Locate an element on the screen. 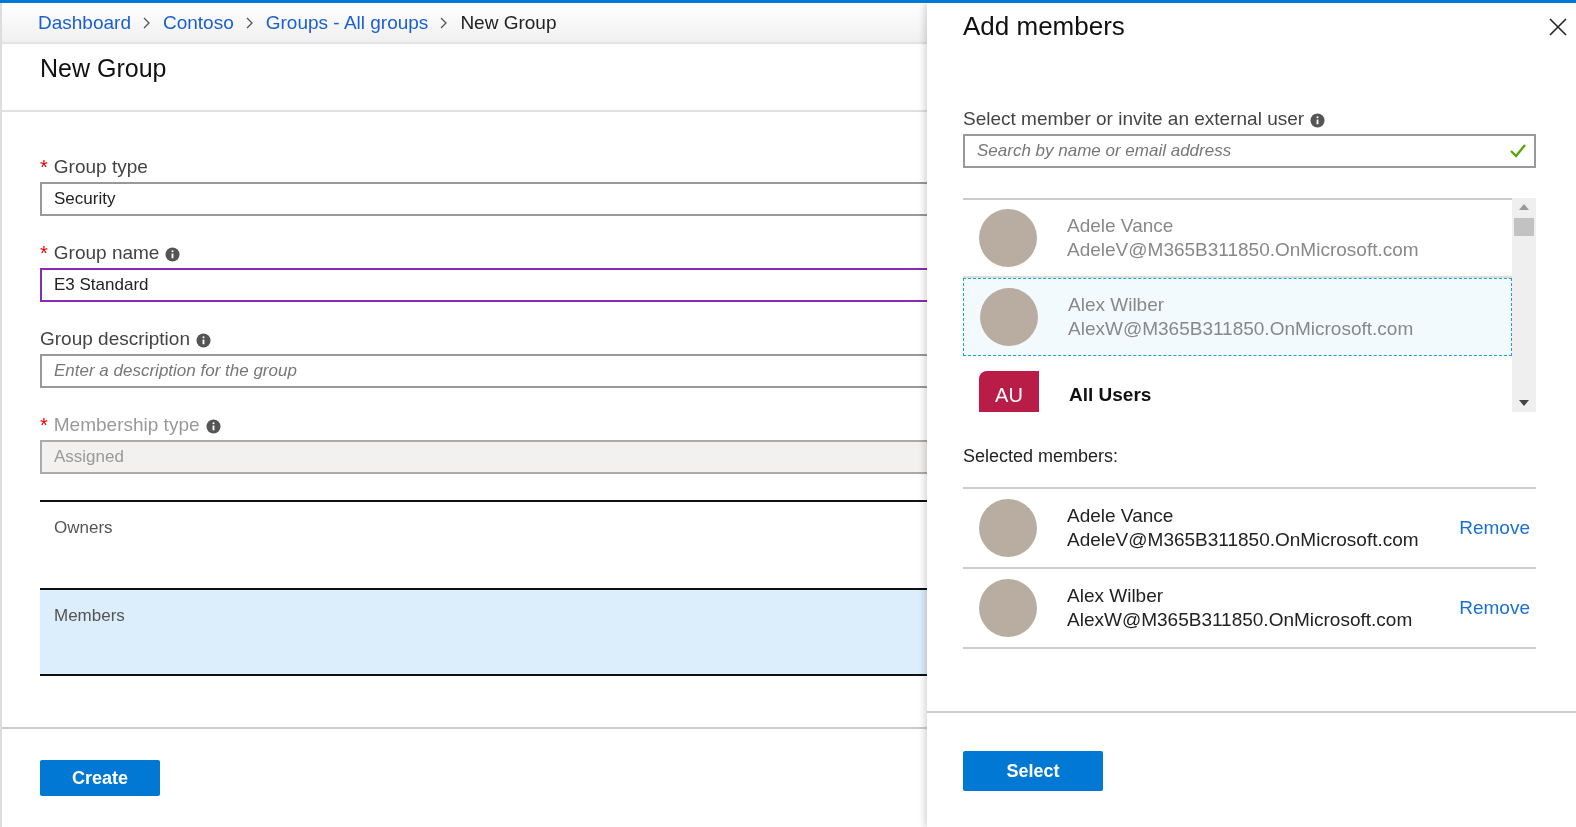  search-field: Search by name or email address is located at coordinates (1249, 151).